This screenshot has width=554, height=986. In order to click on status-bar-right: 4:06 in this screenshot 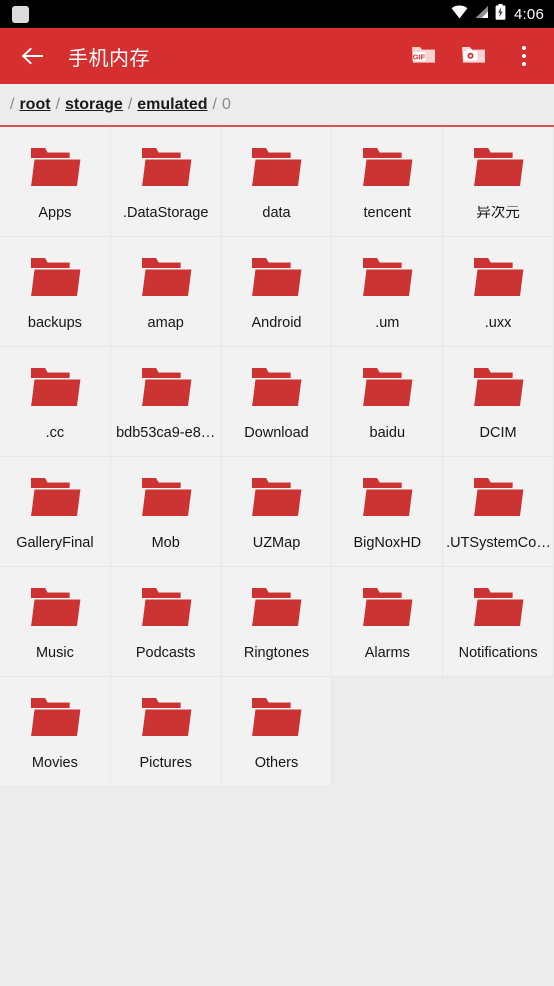, I will do `click(497, 14)`.